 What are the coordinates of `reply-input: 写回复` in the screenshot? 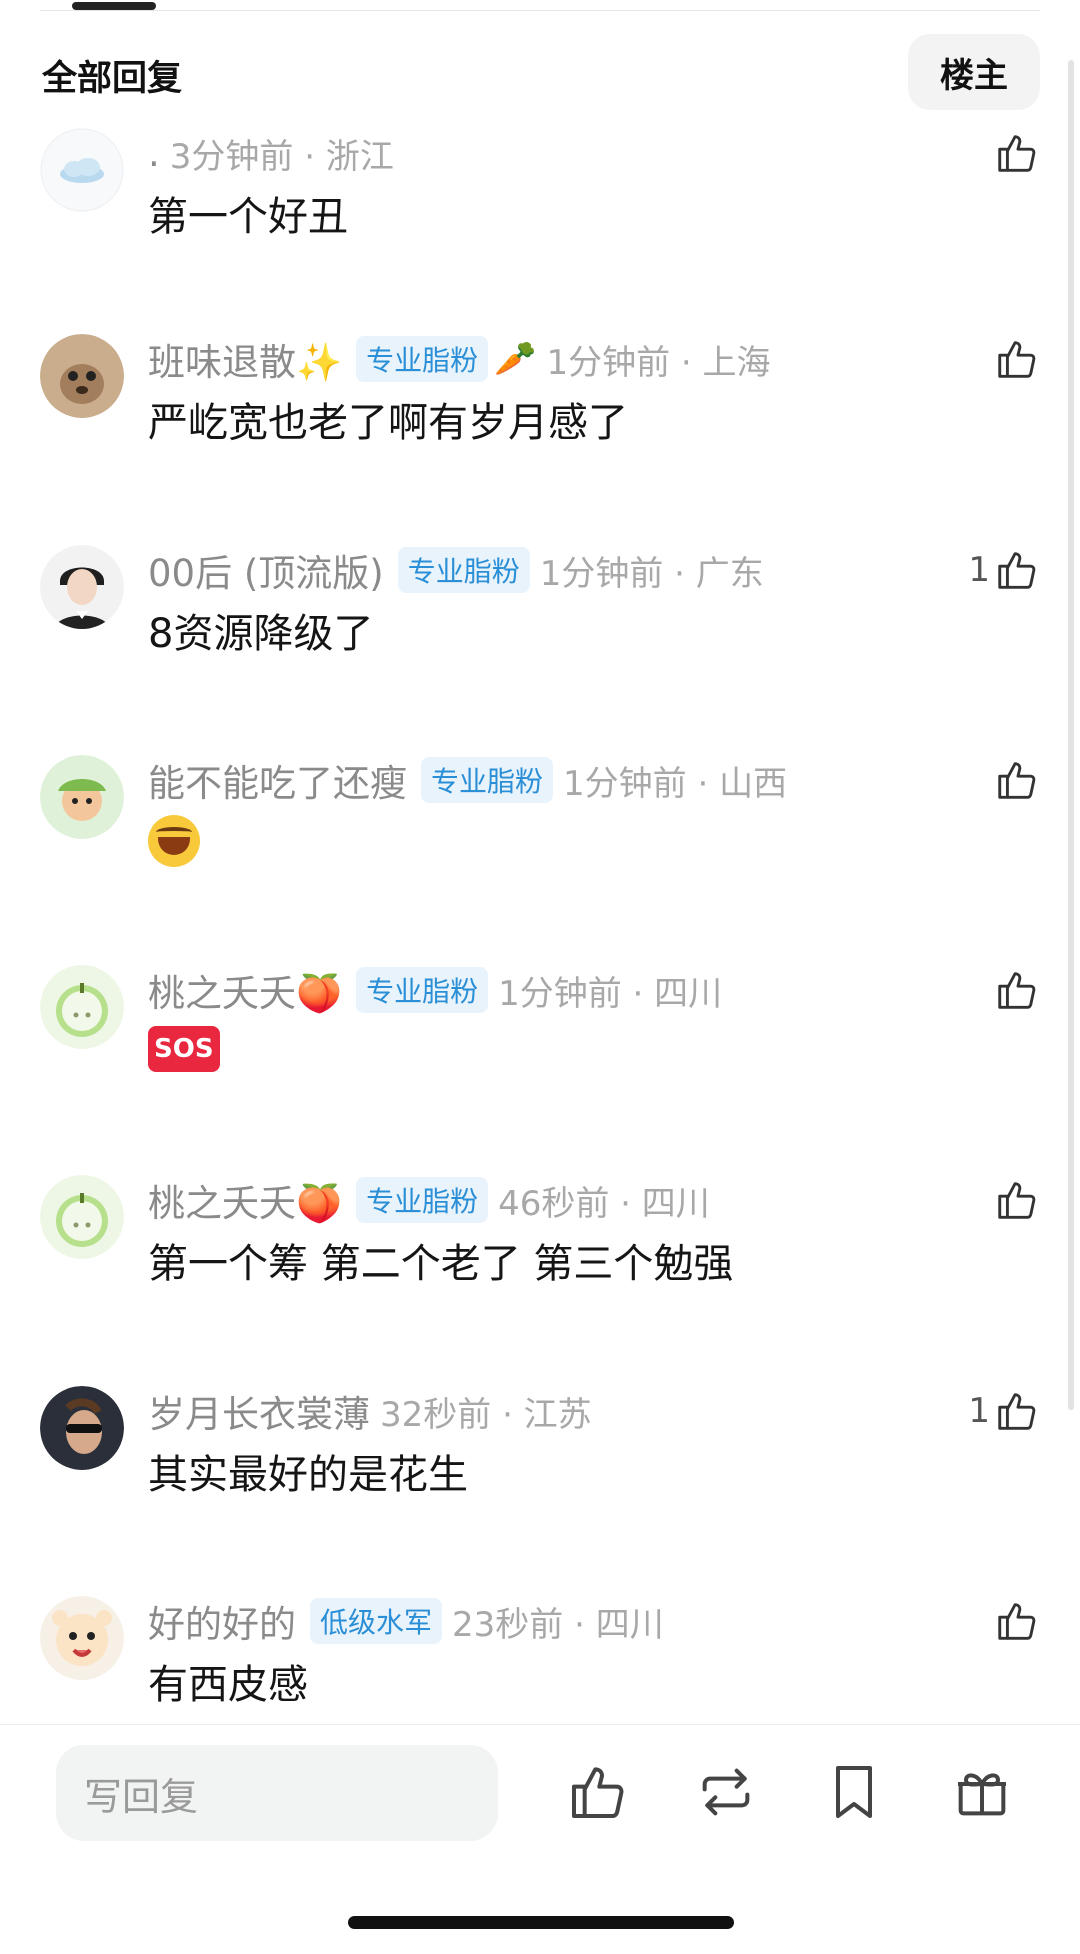 It's located at (277, 1793).